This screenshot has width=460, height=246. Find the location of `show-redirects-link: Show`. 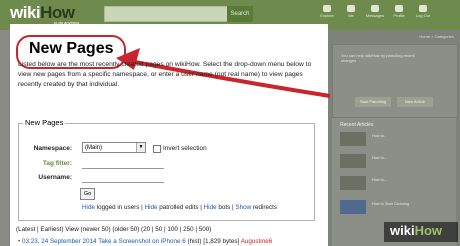

show-redirects-link: Show is located at coordinates (243, 207).